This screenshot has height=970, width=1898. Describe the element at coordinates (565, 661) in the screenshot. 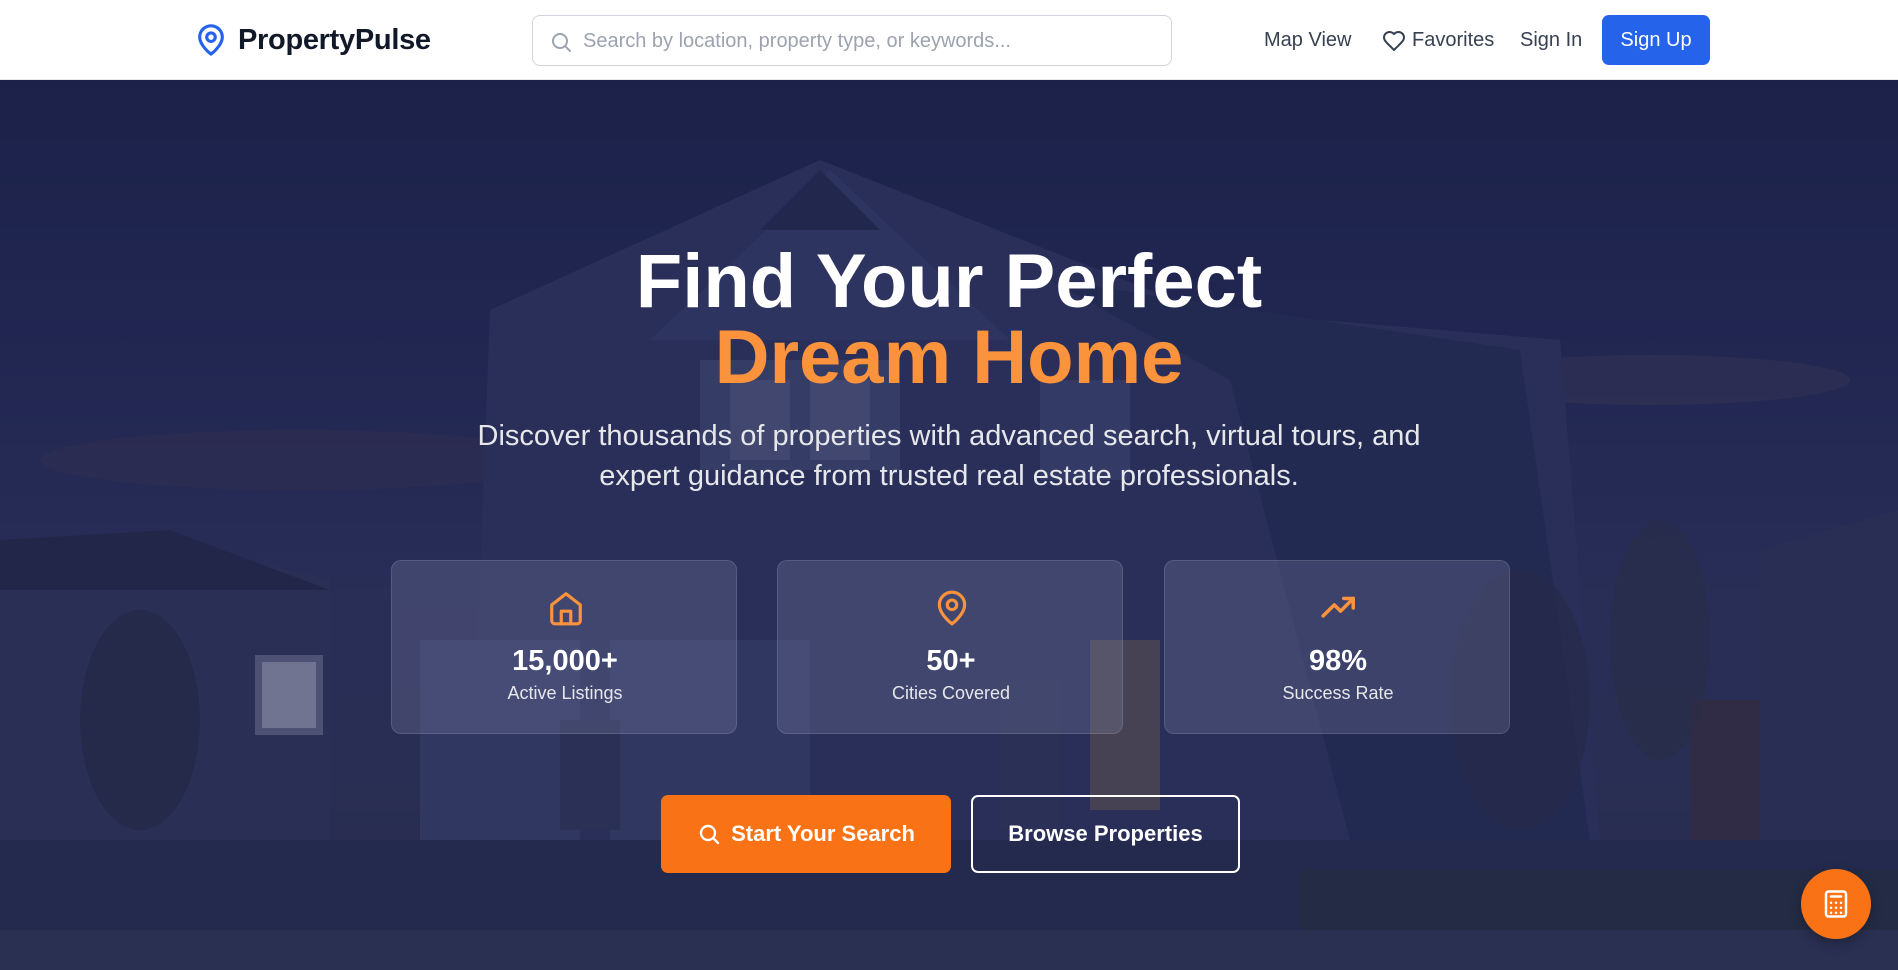

I see `stat-value: 15,000+` at that location.